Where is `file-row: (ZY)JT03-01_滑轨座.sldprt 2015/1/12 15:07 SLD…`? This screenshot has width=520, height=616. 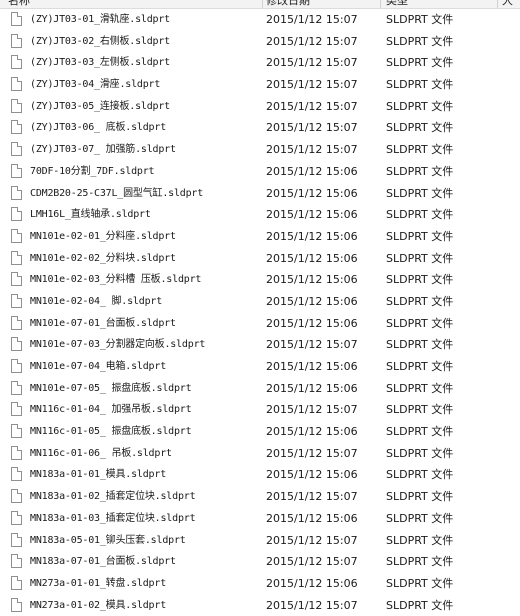 file-row: (ZY)JT03-01_滑轨座.sldprt 2015/1/12 15:07 SLD… is located at coordinates (260, 20).